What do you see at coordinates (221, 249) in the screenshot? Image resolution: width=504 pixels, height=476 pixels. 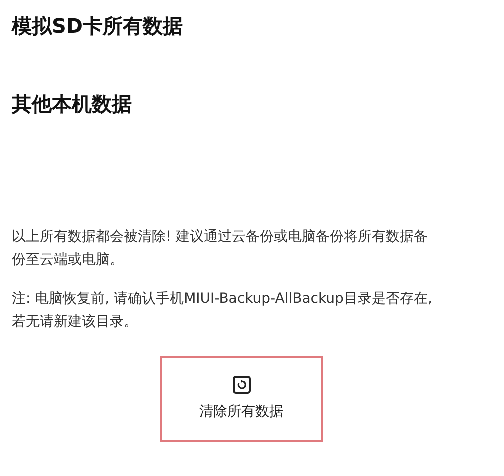 I see `warning-text: 以上所有数据都会被清除! 建议通过云备份或电脑备份将所有数据备份至云端或电脑。` at bounding box center [221, 249].